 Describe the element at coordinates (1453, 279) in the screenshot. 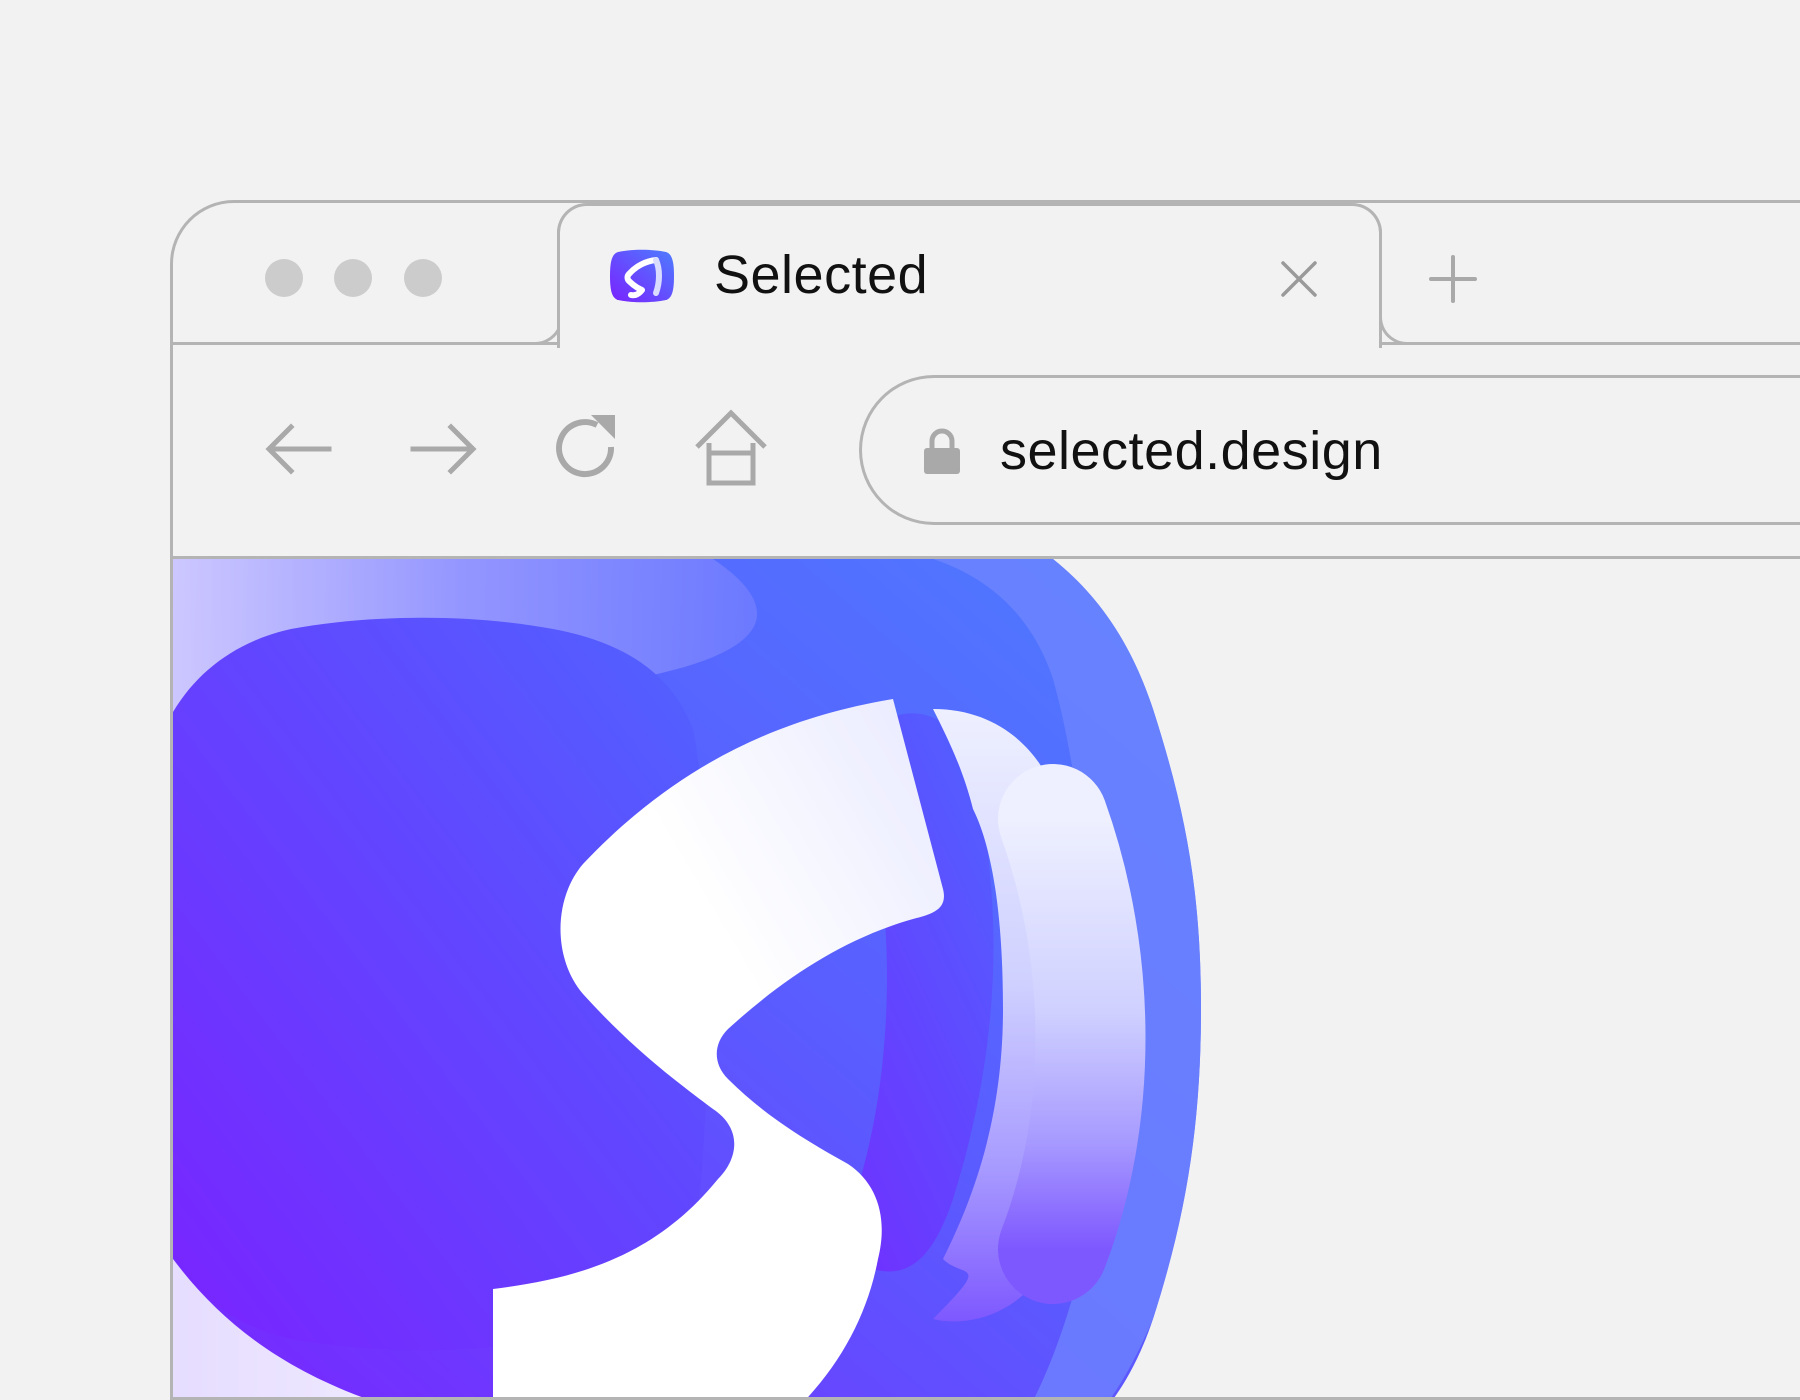

I see `plus-icon` at that location.